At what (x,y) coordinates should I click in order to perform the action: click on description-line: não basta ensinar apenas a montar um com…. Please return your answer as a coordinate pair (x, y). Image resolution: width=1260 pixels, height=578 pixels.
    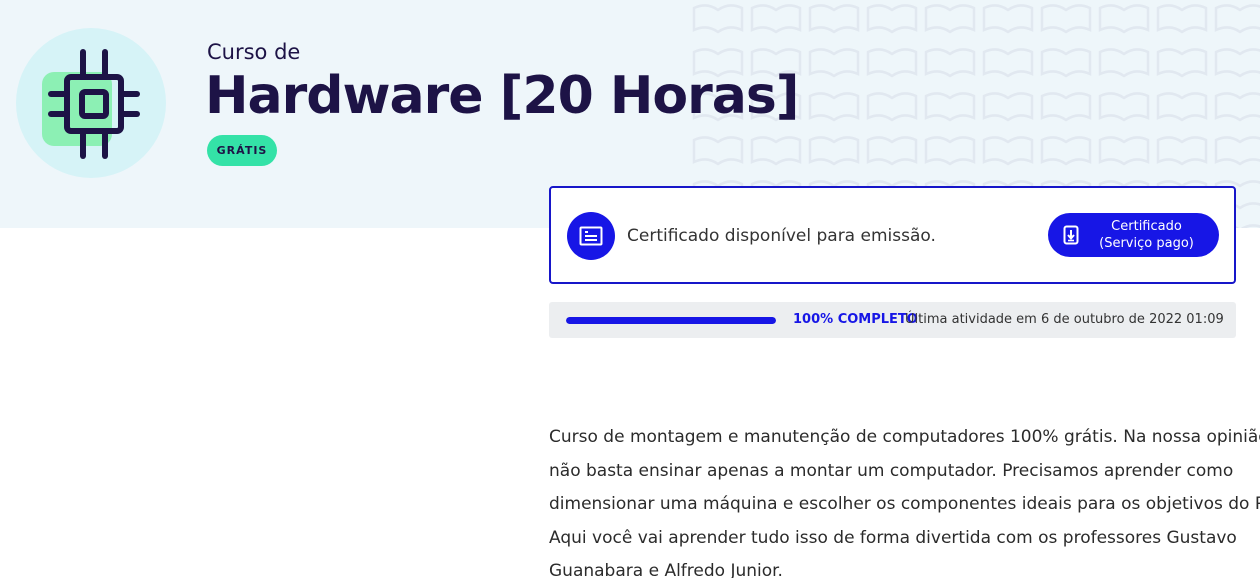
    Looking at the image, I should click on (891, 470).